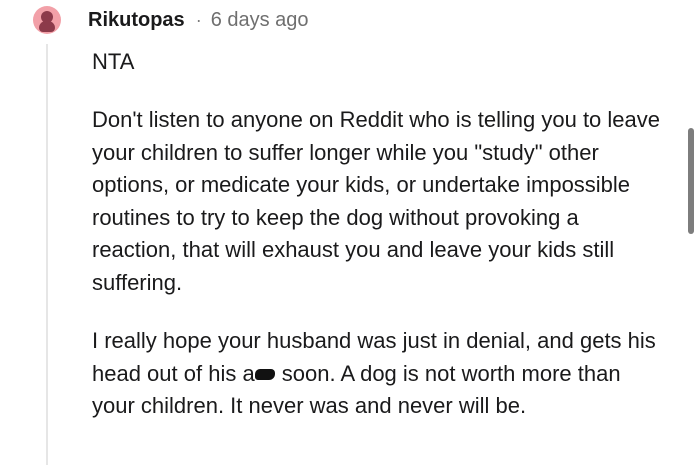 The image size is (700, 465). Describe the element at coordinates (136, 20) in the screenshot. I see `username: Rikutopas` at that location.